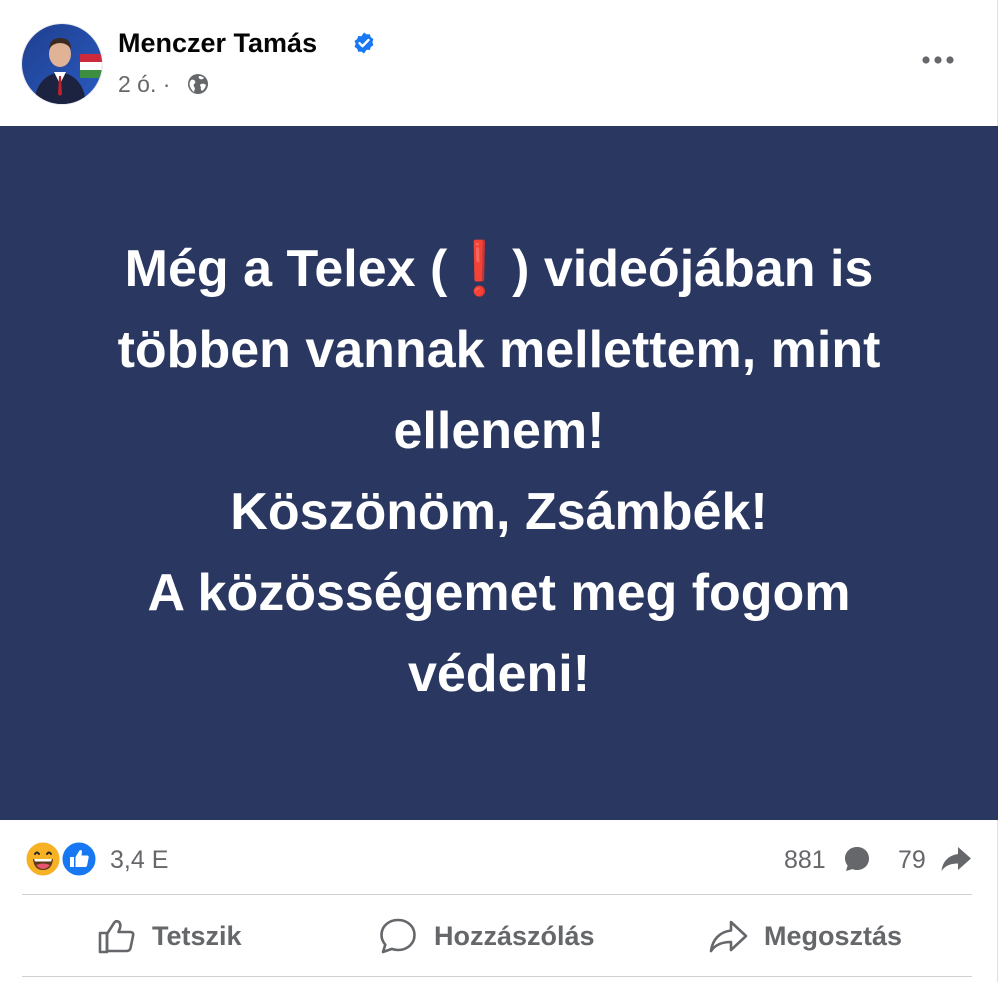 The height and width of the screenshot is (982, 998). What do you see at coordinates (43, 859) in the screenshot?
I see `haha-reaction-icon` at bounding box center [43, 859].